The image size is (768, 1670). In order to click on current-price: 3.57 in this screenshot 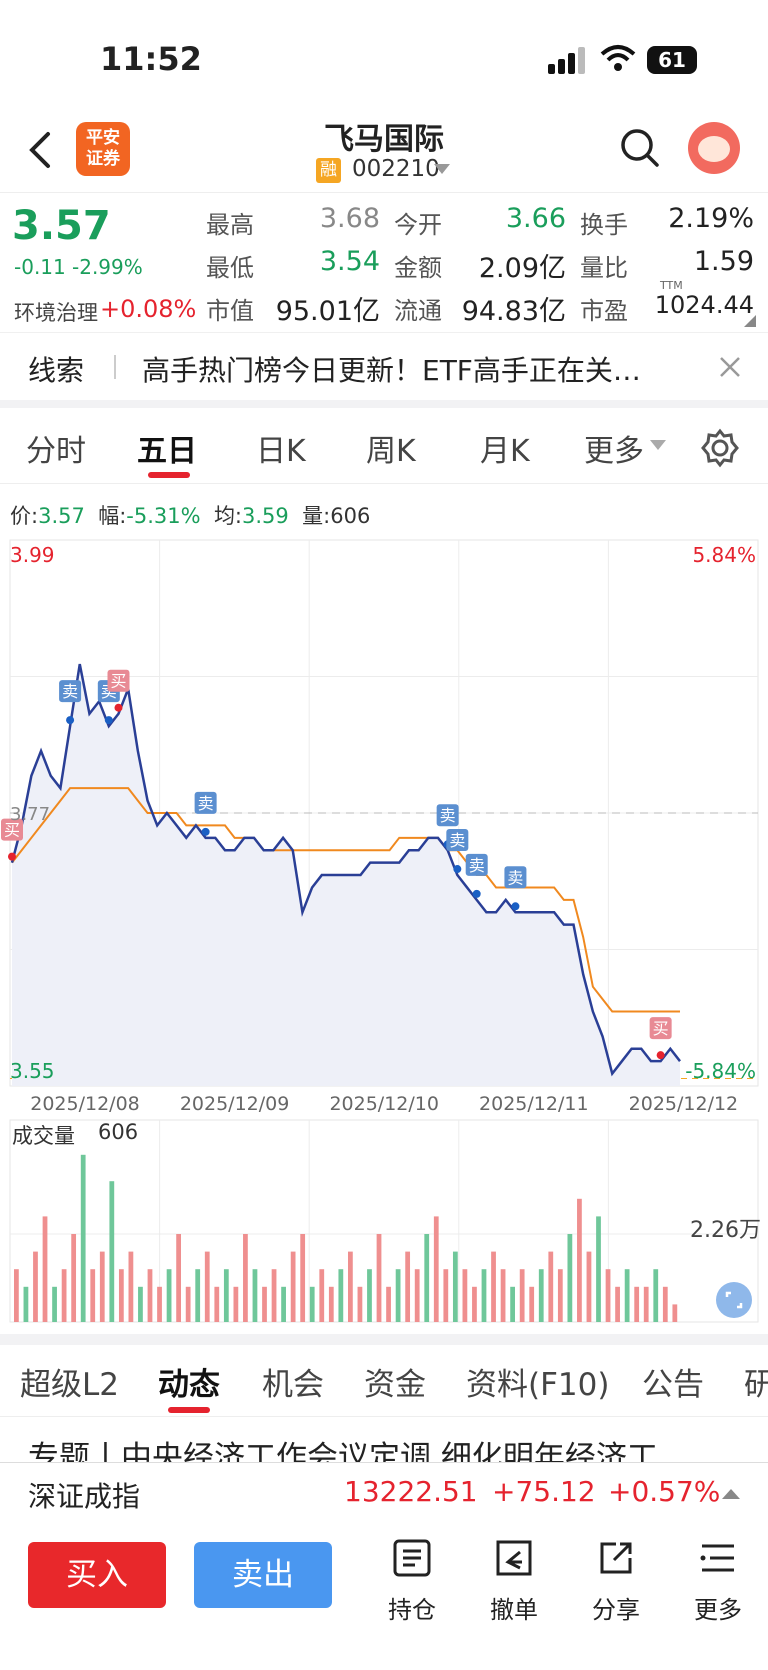, I will do `click(61, 226)`.